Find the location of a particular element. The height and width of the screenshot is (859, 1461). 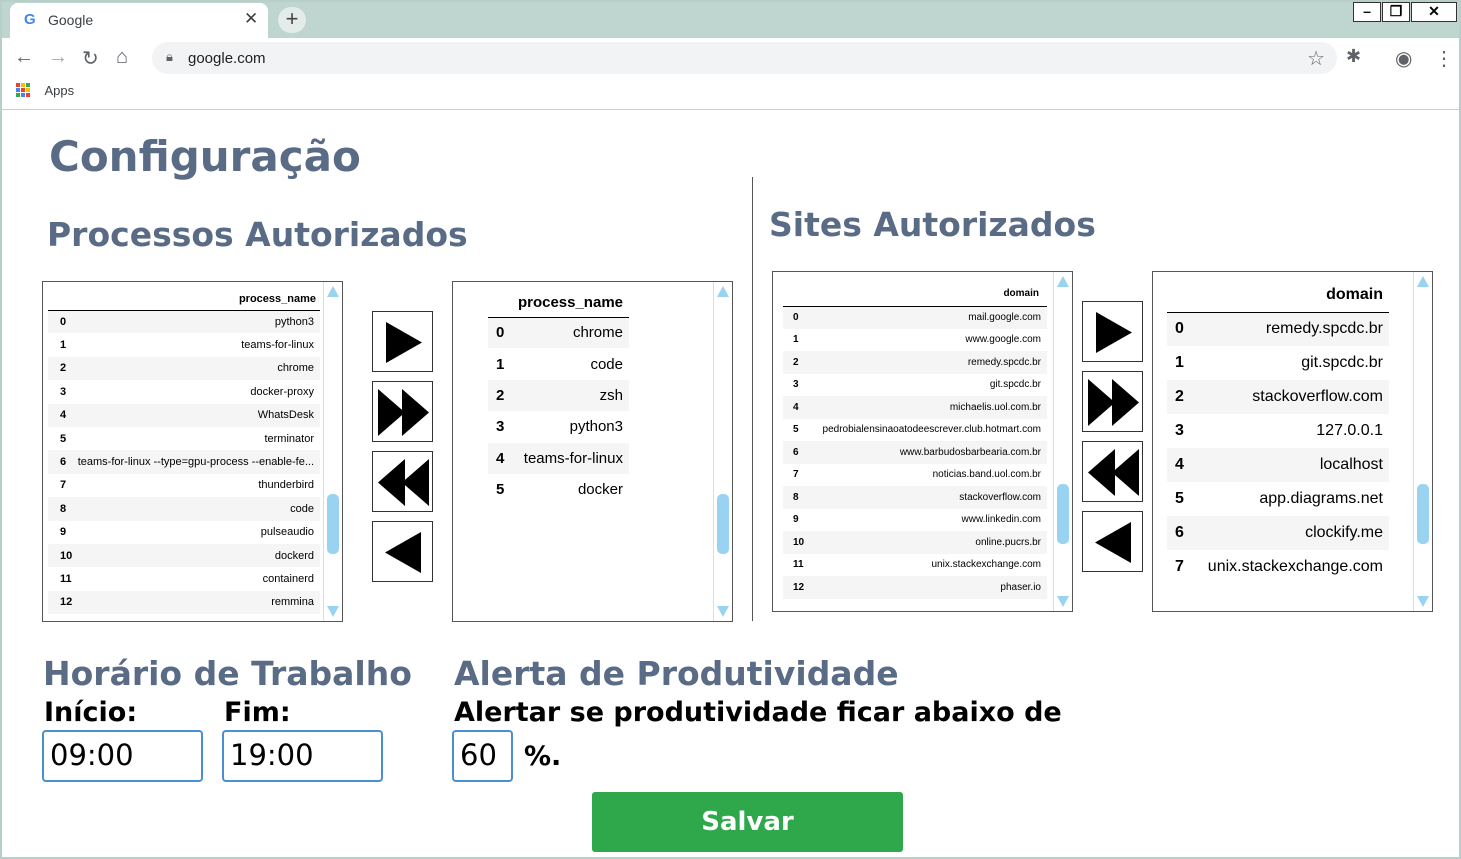

page-title: Configuração is located at coordinates (205, 156).